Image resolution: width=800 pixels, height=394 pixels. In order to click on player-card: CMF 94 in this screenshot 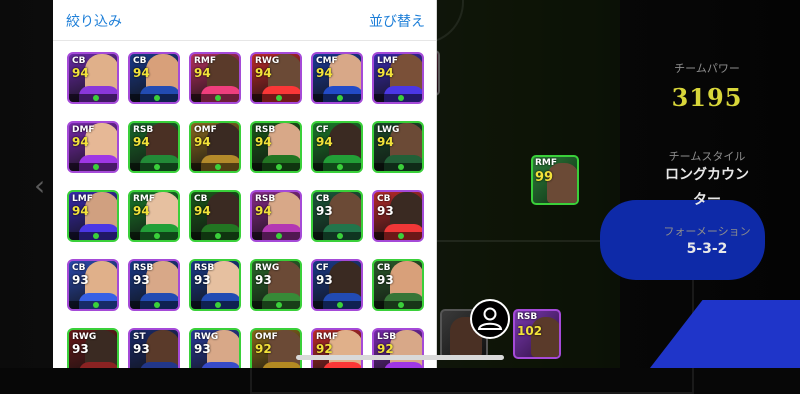, I will do `click(337, 78)`.